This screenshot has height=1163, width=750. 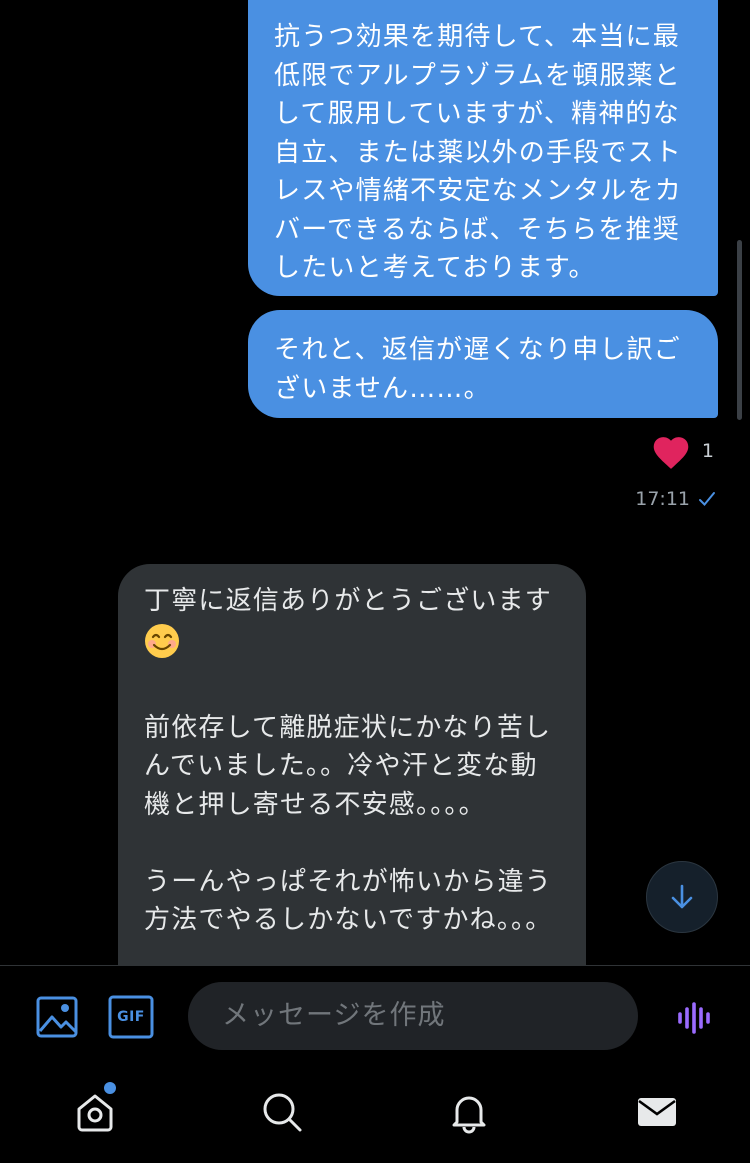 I want to click on scroll-to-bottom-button, so click(x=682, y=897).